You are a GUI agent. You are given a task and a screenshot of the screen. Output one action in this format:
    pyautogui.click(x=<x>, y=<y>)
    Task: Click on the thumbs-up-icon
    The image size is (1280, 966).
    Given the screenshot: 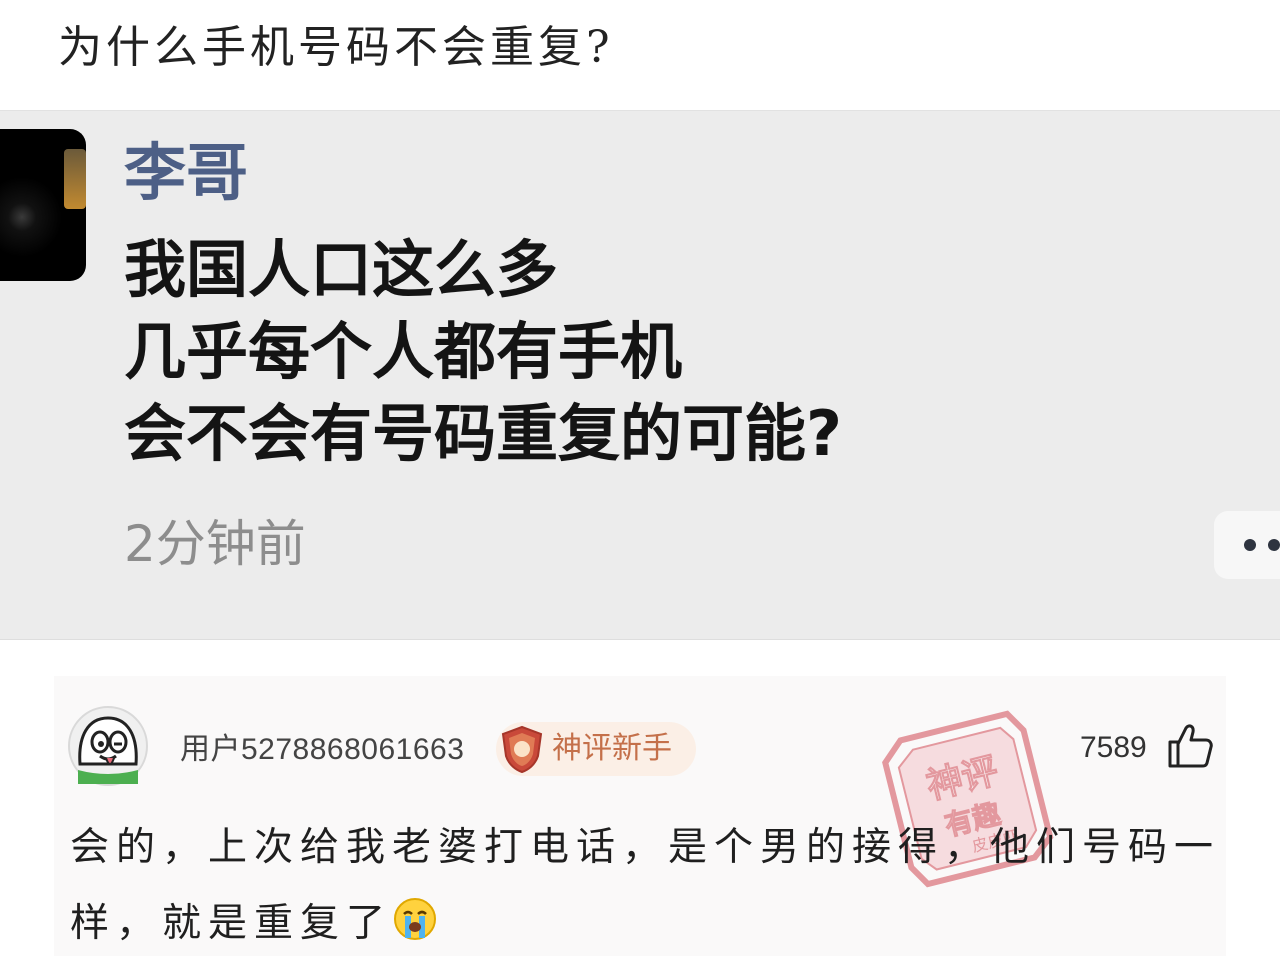 What is the action you would take?
    pyautogui.click(x=1190, y=746)
    